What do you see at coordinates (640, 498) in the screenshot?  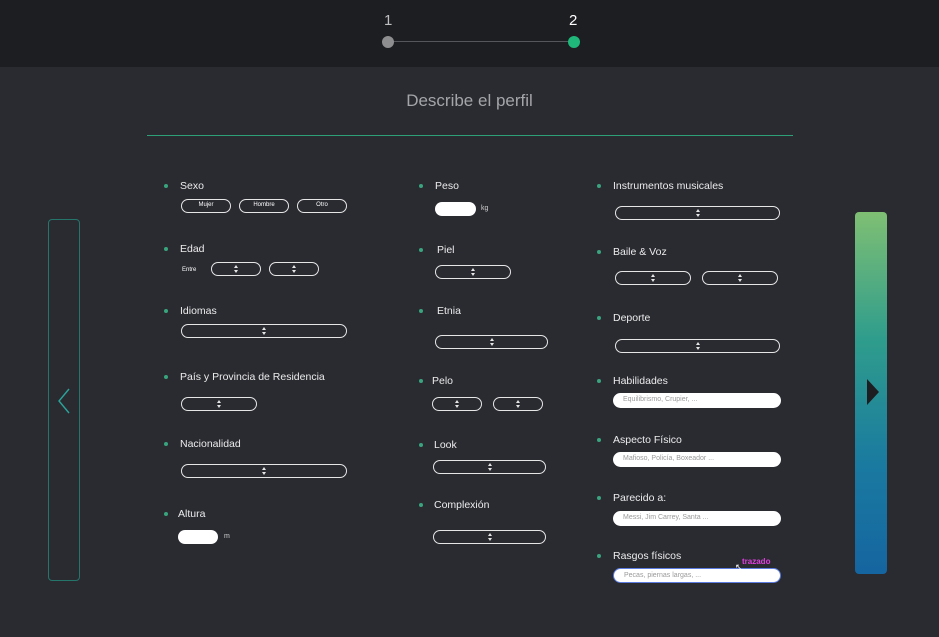 I see `parecido-label: Parecido a:` at bounding box center [640, 498].